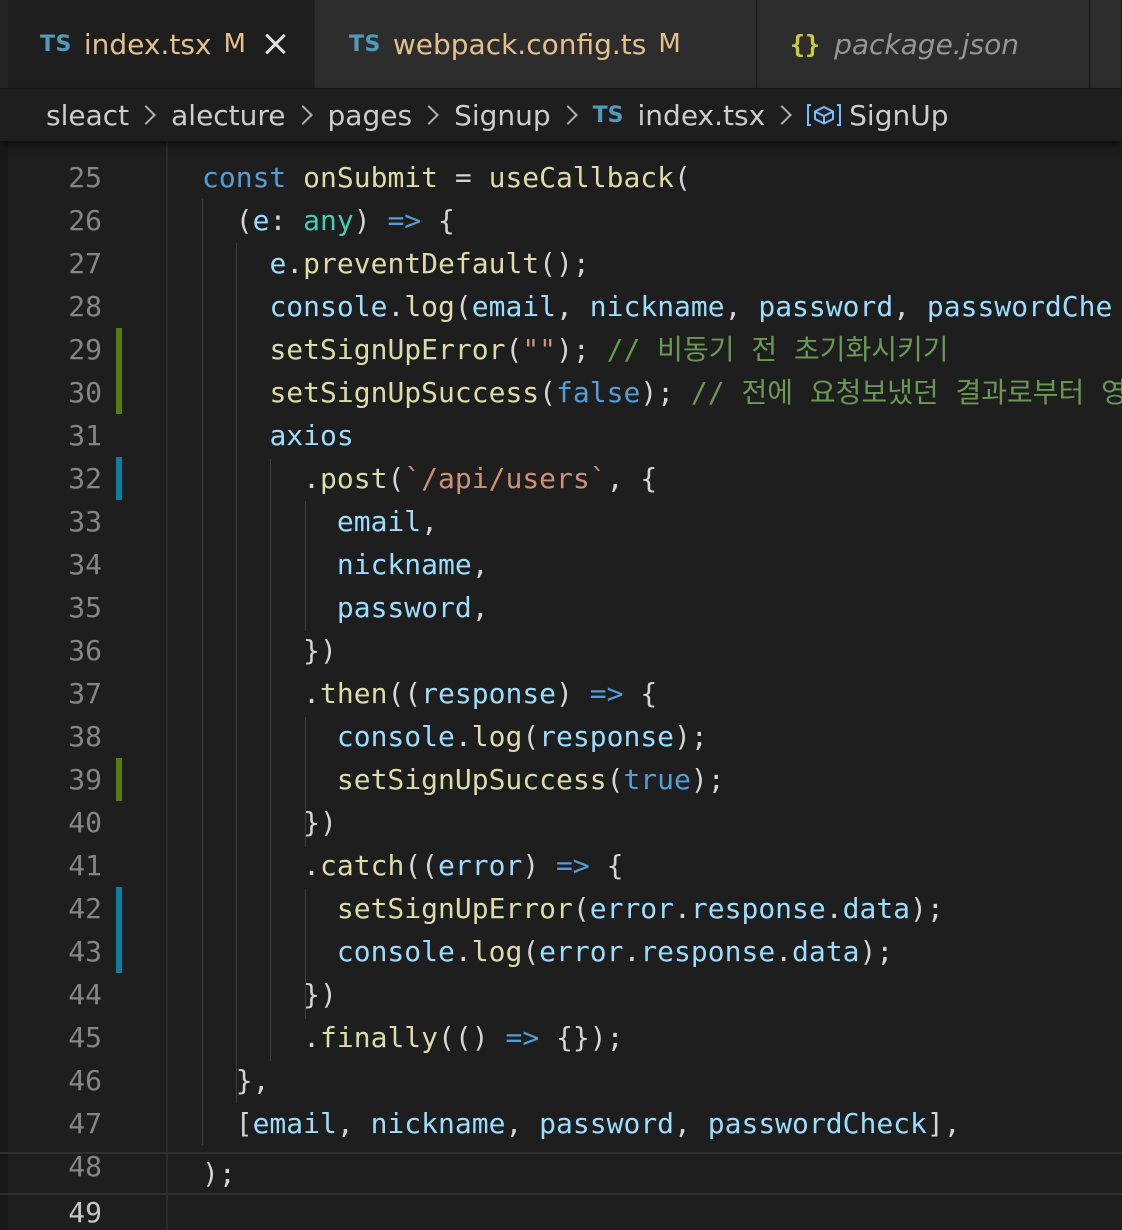 The image size is (1122, 1230). I want to click on code-text: setSignUpError(error.response.data);, so click(640, 908).